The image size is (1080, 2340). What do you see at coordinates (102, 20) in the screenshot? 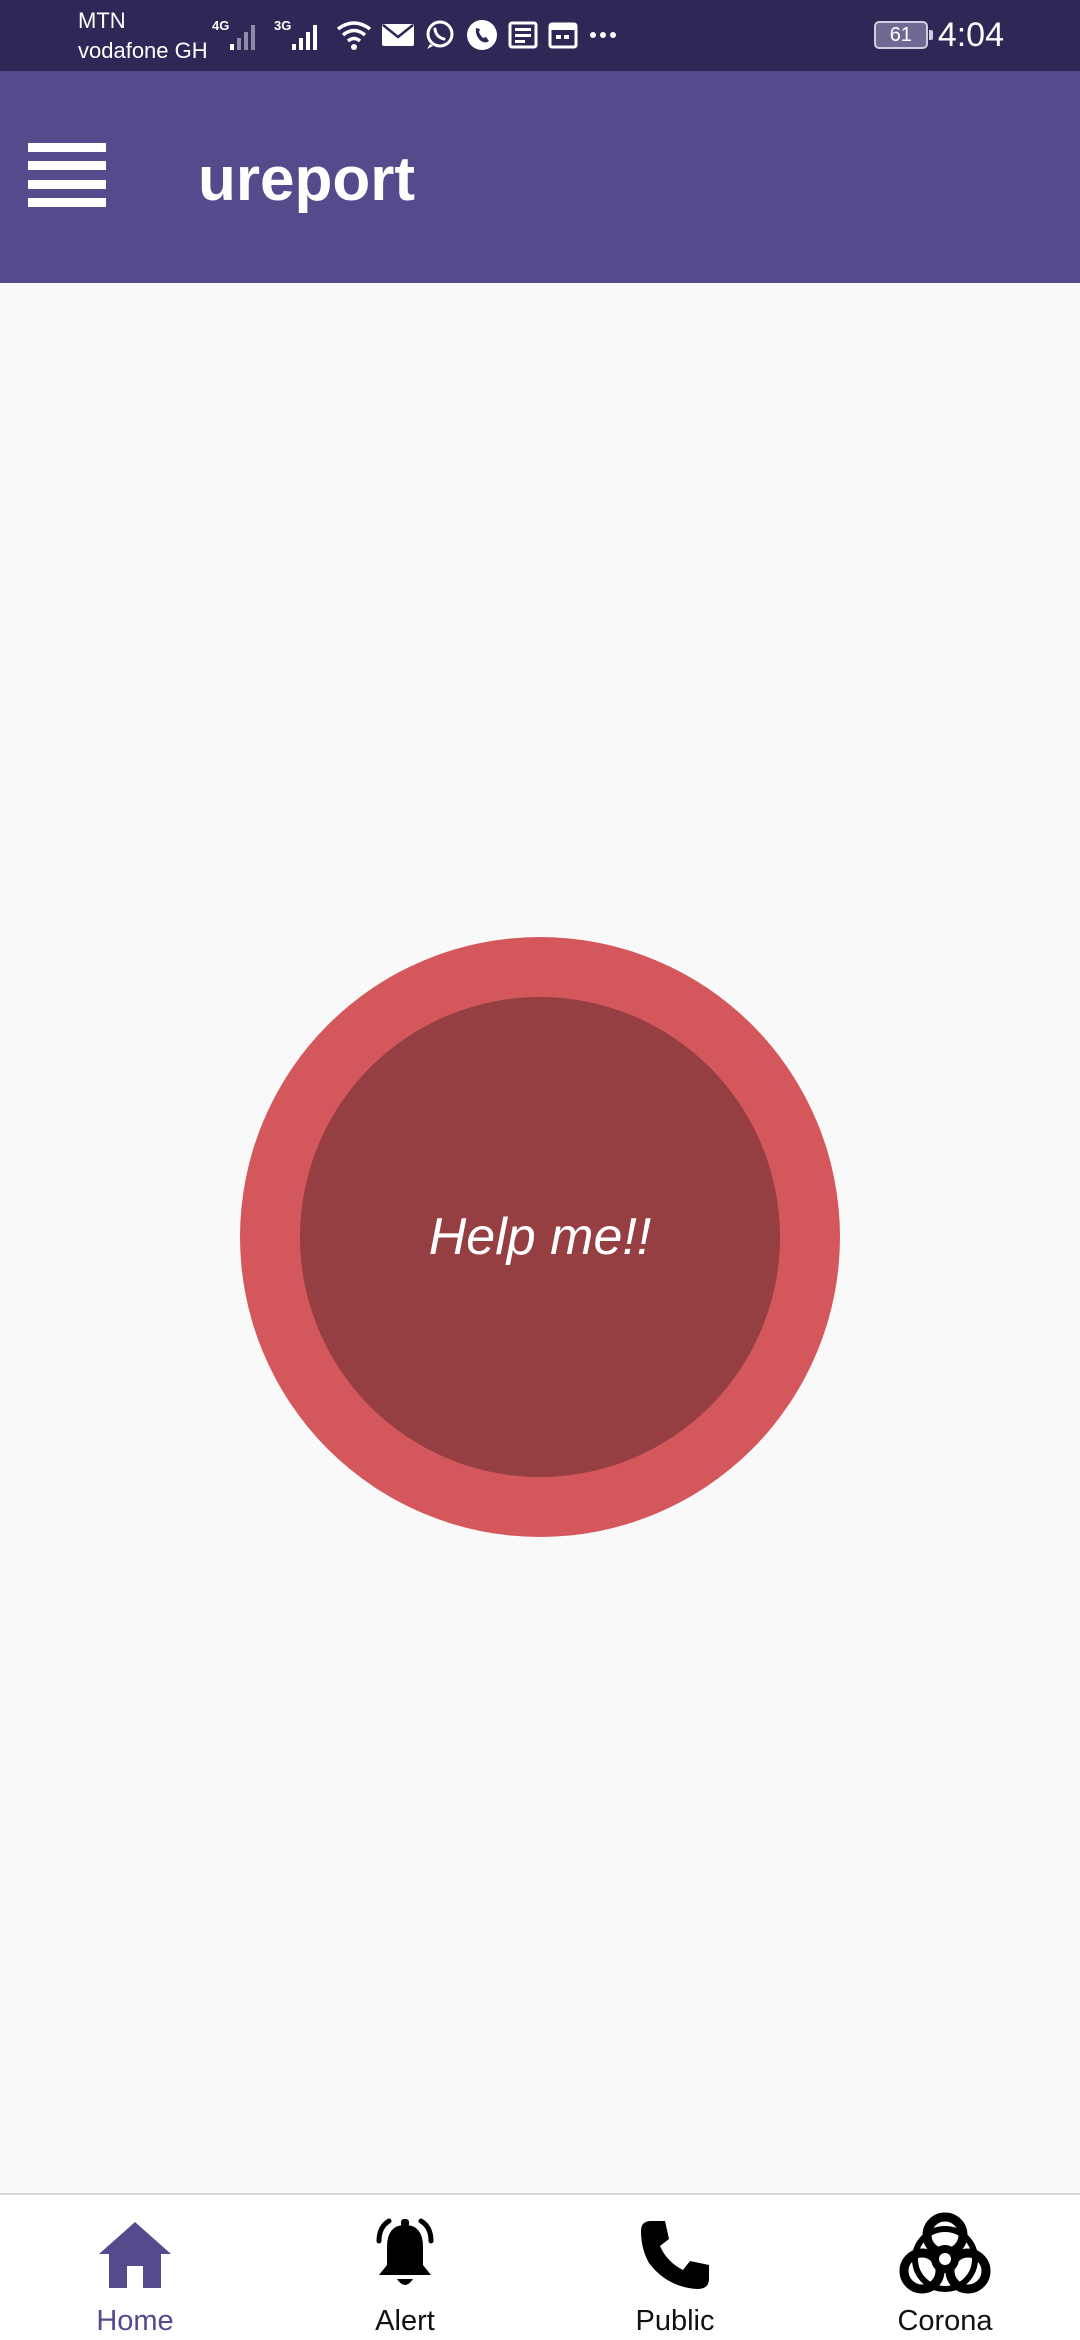
I see `carrier-primary: MTN` at bounding box center [102, 20].